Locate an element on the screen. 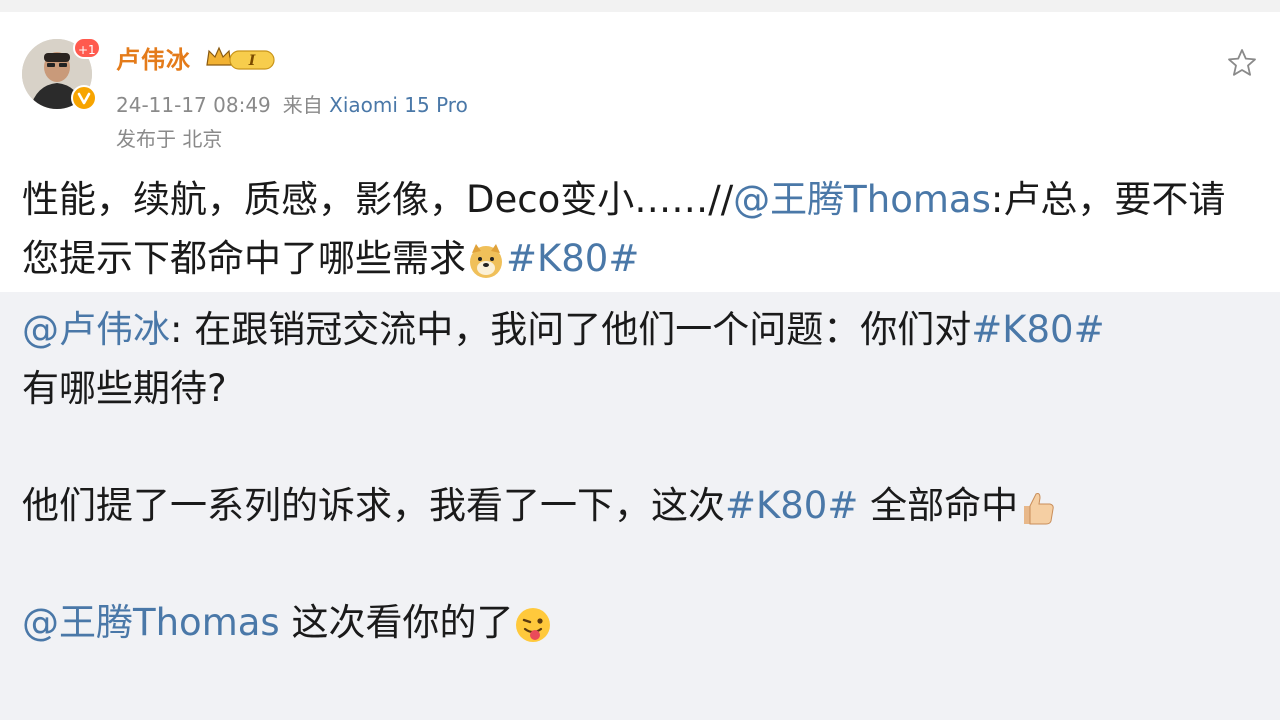 This screenshot has height=720, width=1280. vip-level: I is located at coordinates (252, 61).